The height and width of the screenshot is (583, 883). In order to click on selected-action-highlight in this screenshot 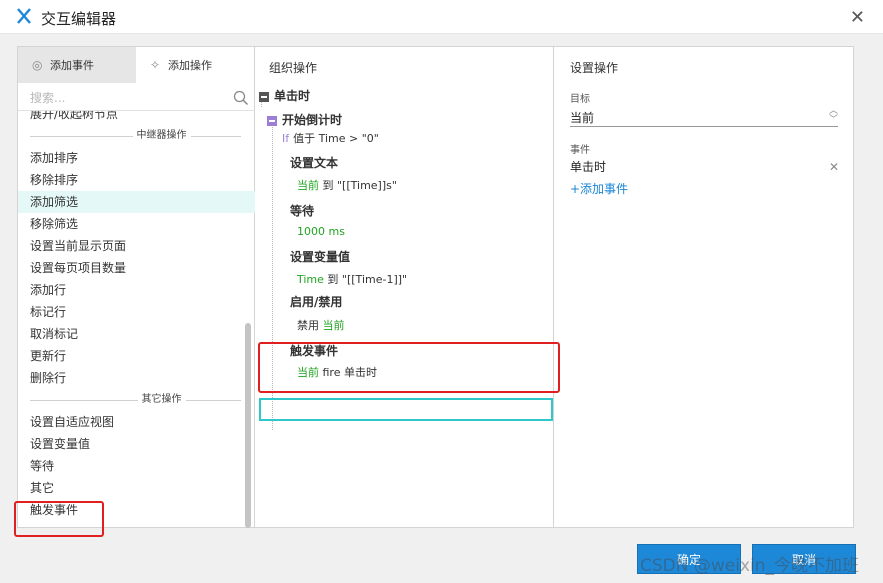, I will do `click(406, 409)`.